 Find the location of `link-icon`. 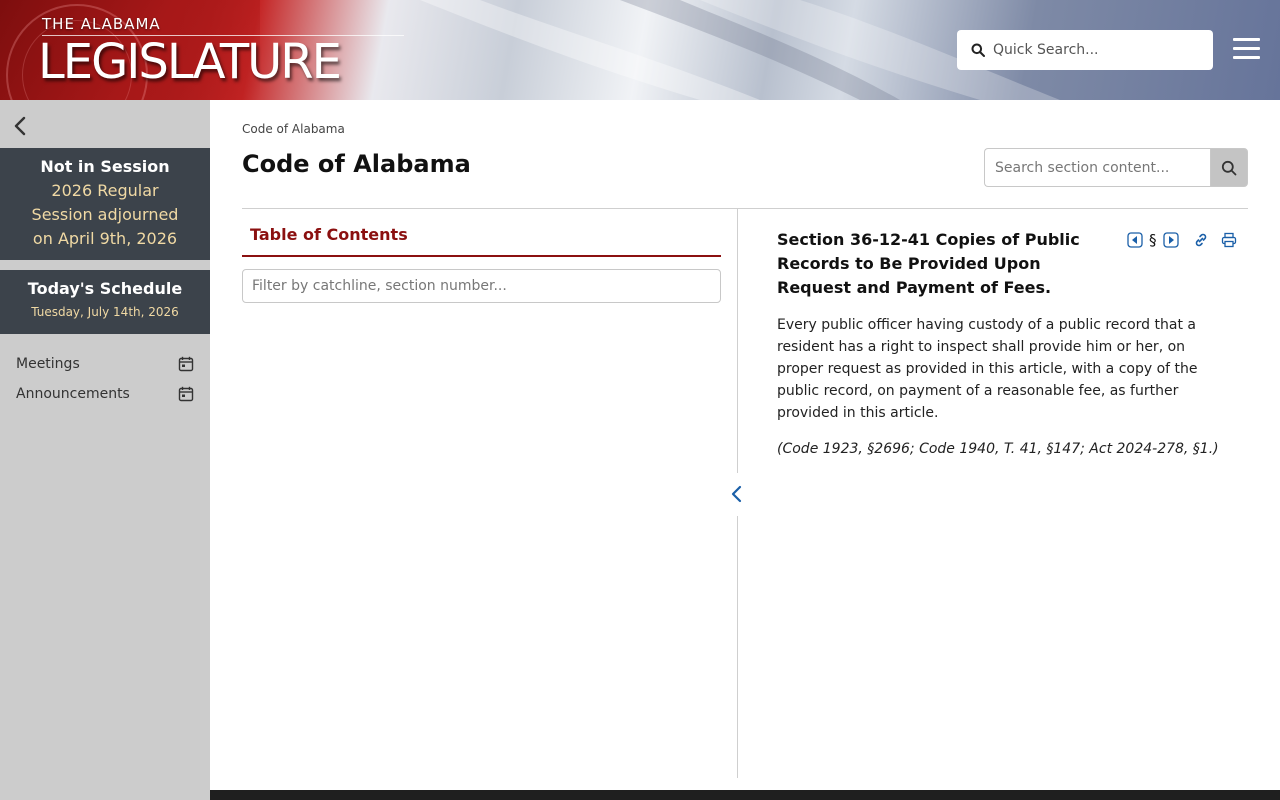

link-icon is located at coordinates (1200, 240).